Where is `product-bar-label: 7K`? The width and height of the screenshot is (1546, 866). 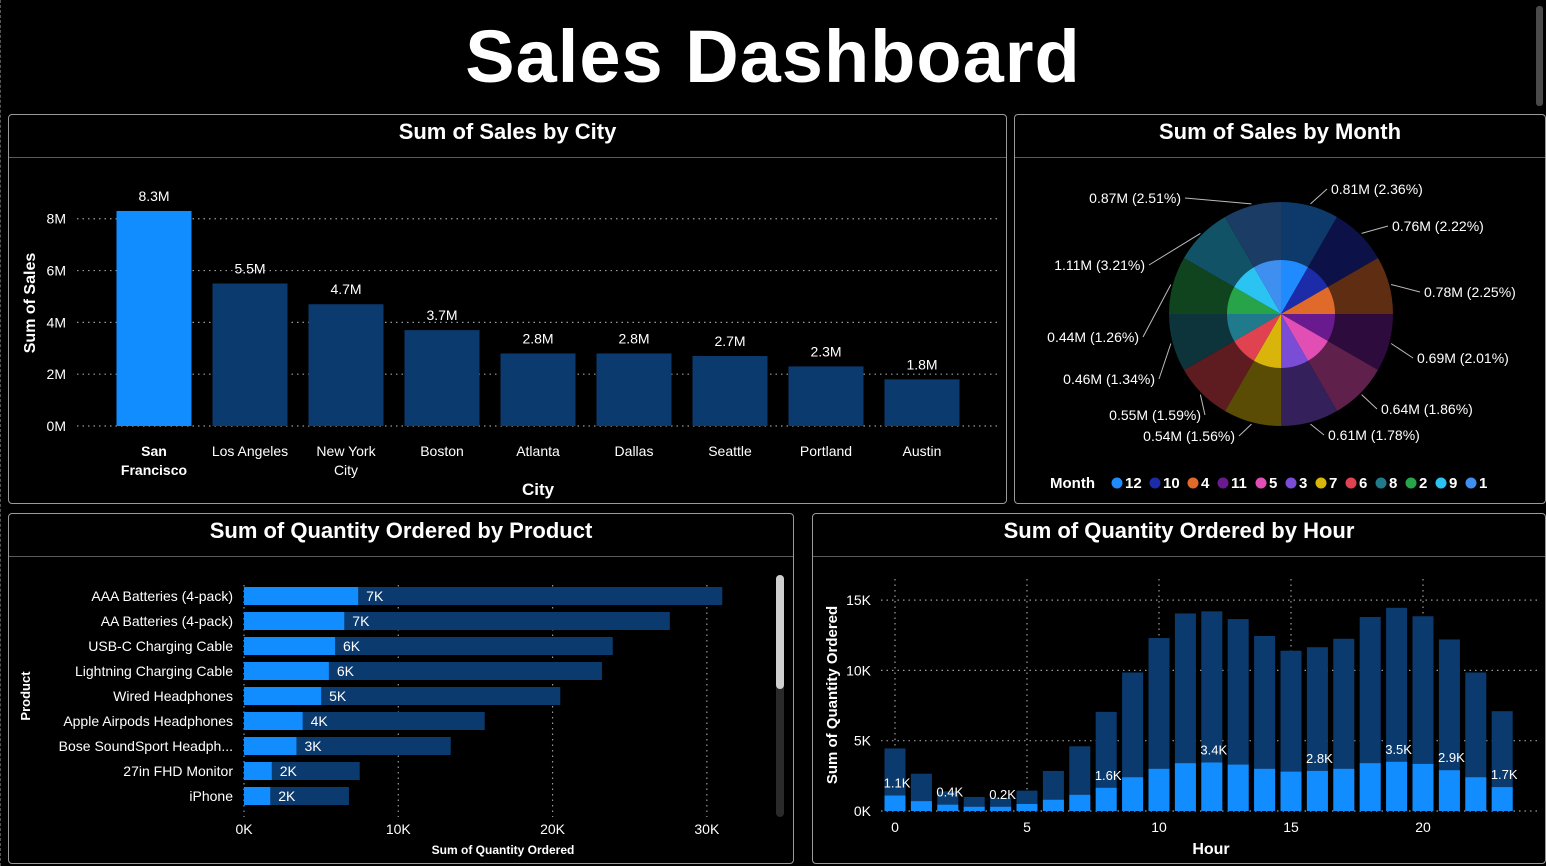 product-bar-label: 7K is located at coordinates (375, 596).